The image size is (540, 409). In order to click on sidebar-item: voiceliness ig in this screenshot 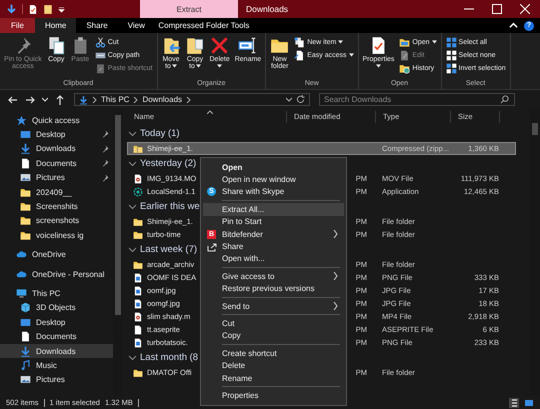, I will do `click(56, 235)`.